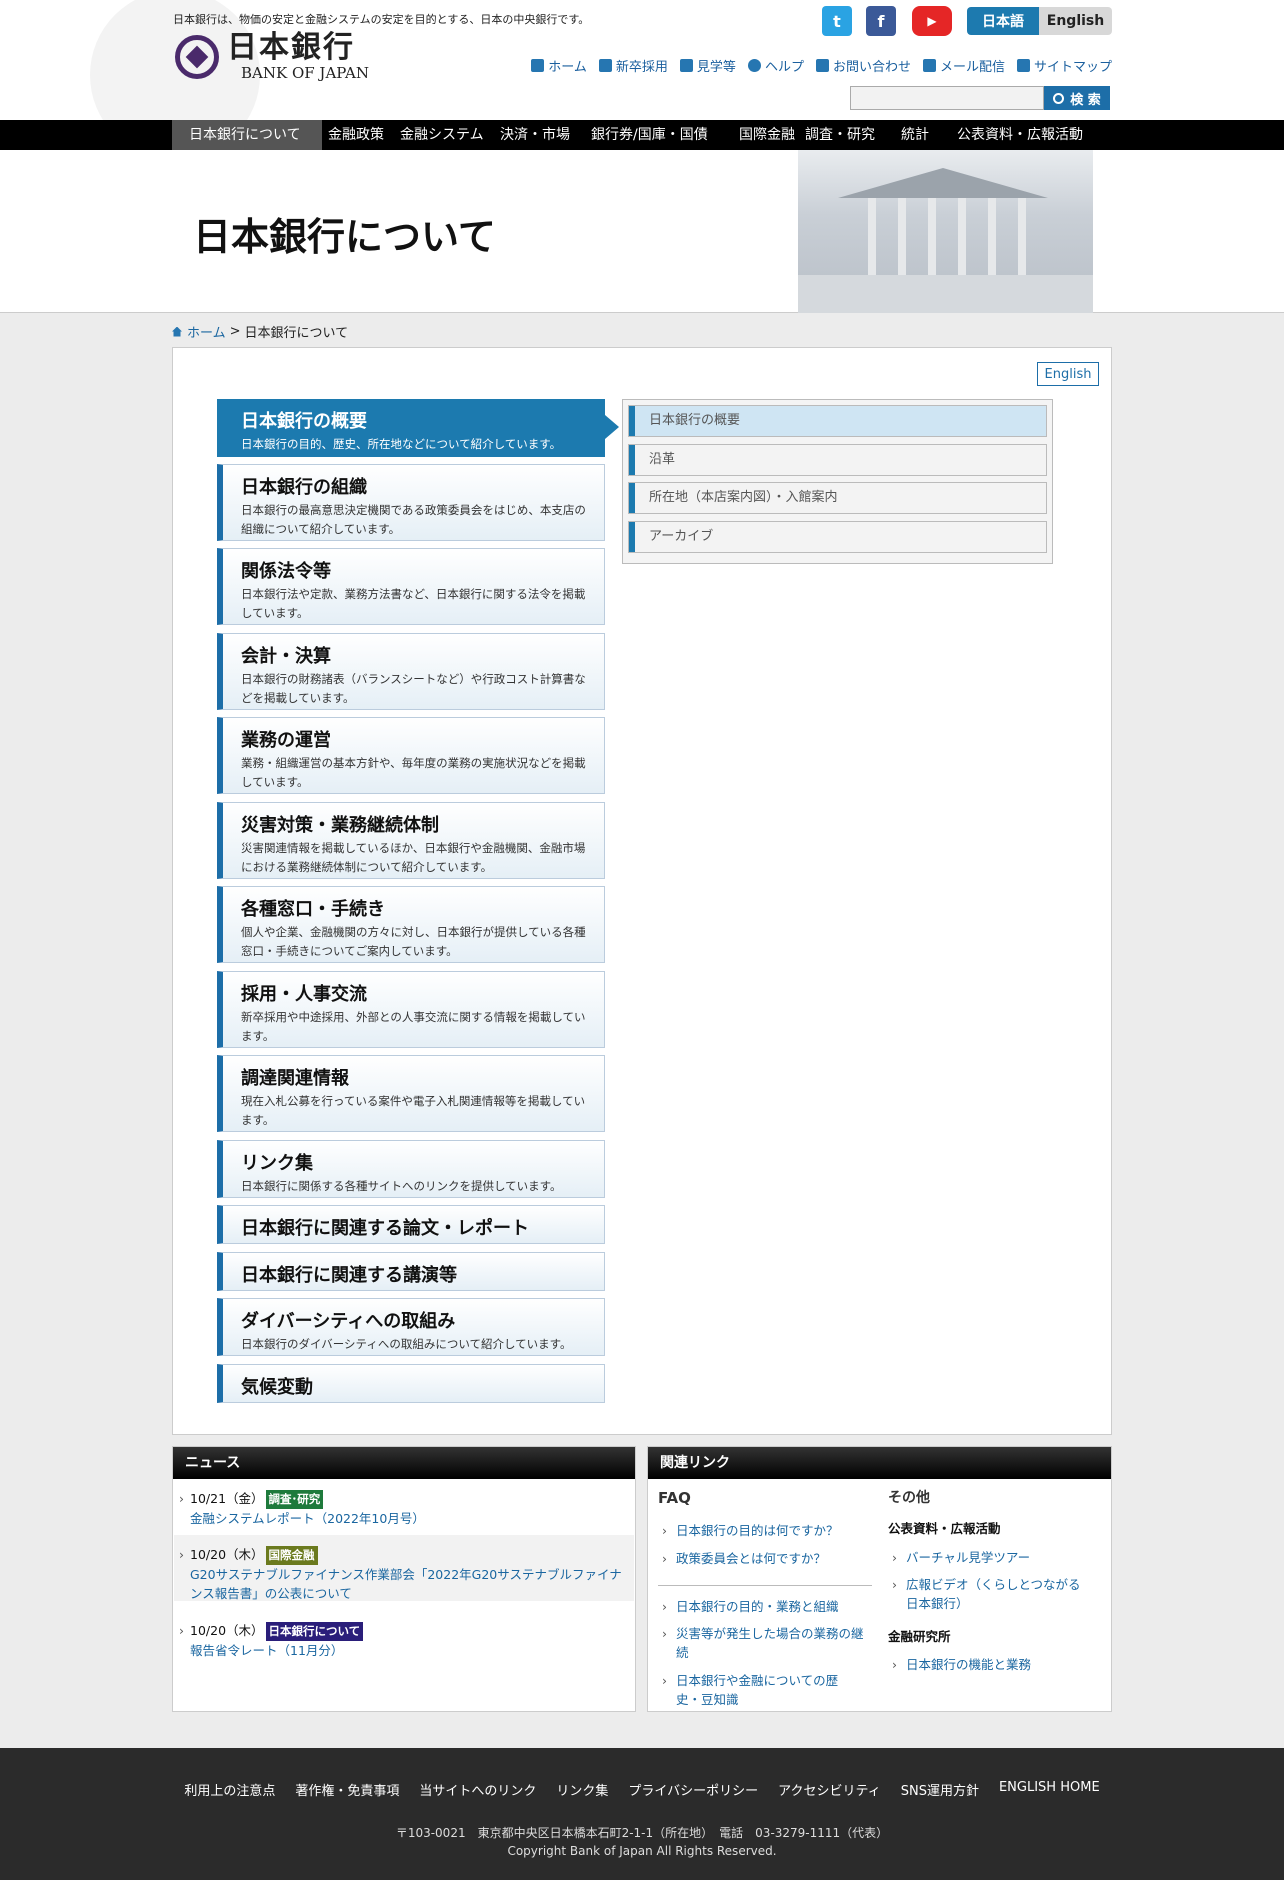 The height and width of the screenshot is (1880, 1284). I want to click on breadcrumb-home-link: ホーム, so click(206, 331).